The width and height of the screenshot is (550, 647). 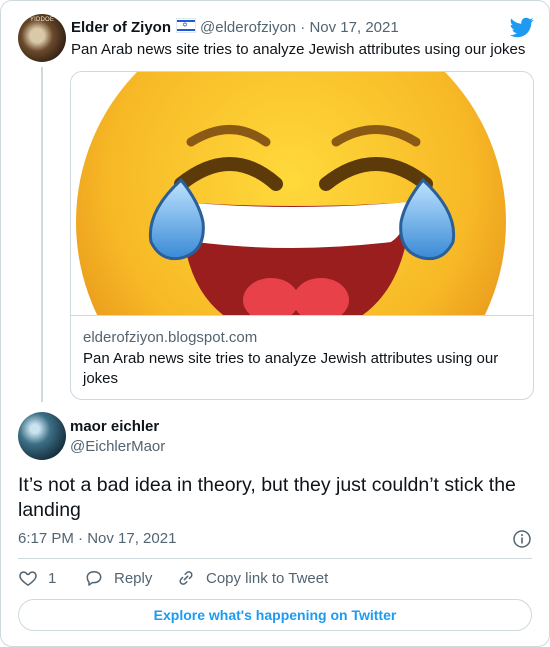 I want to click on explore-twitter-button: Explore what's happening on Twitter, so click(x=275, y=615).